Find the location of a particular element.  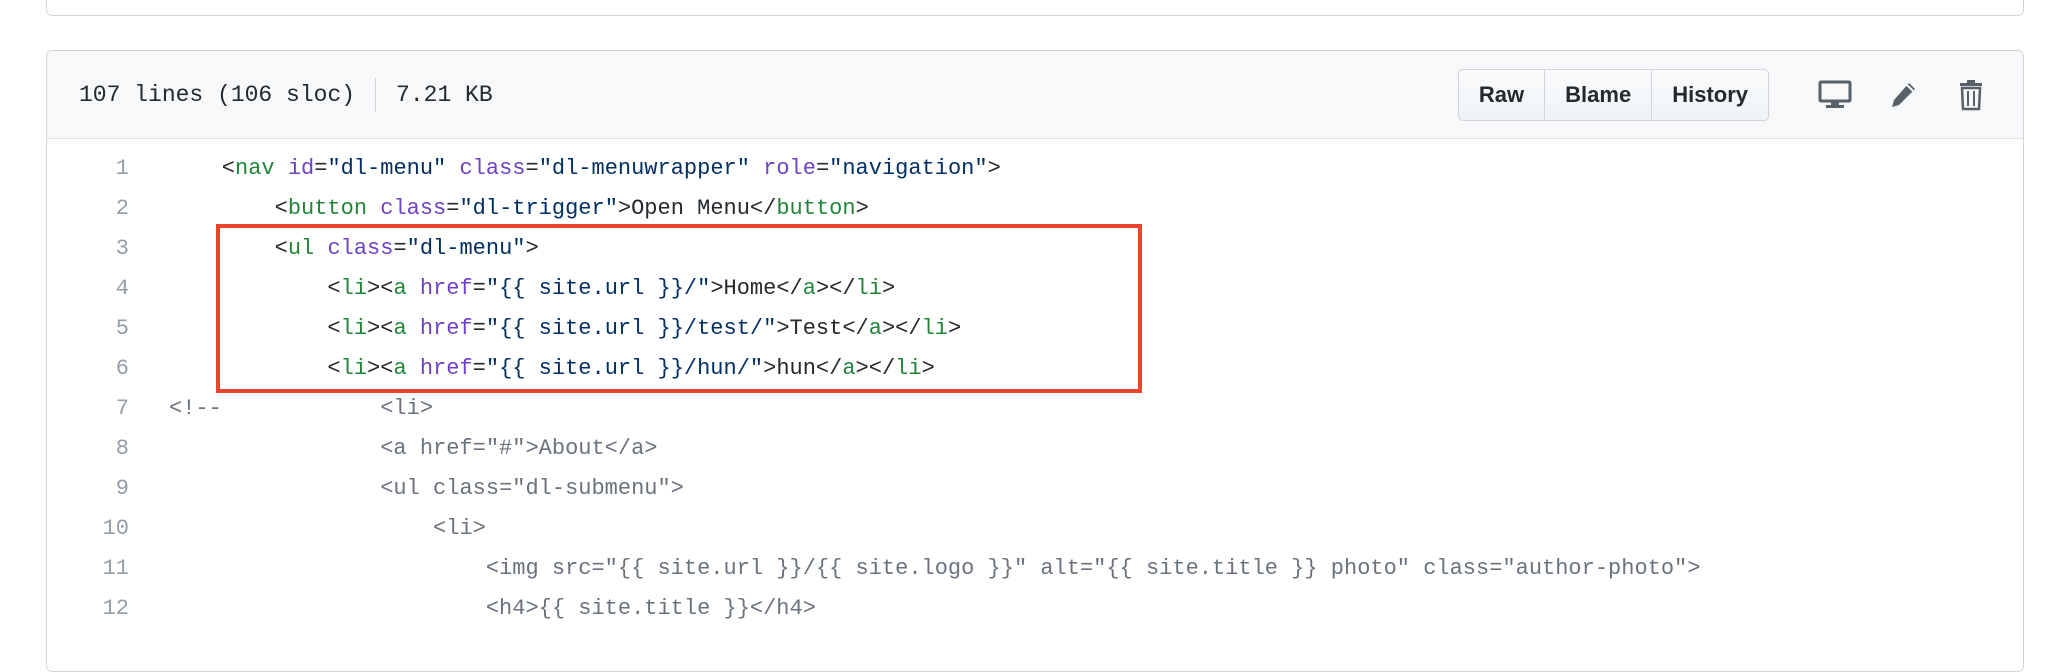

line-number: 3 is located at coordinates (88, 248).